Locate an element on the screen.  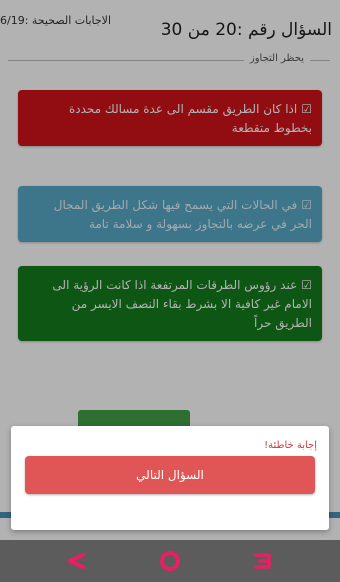
home-icon is located at coordinates (170, 563).